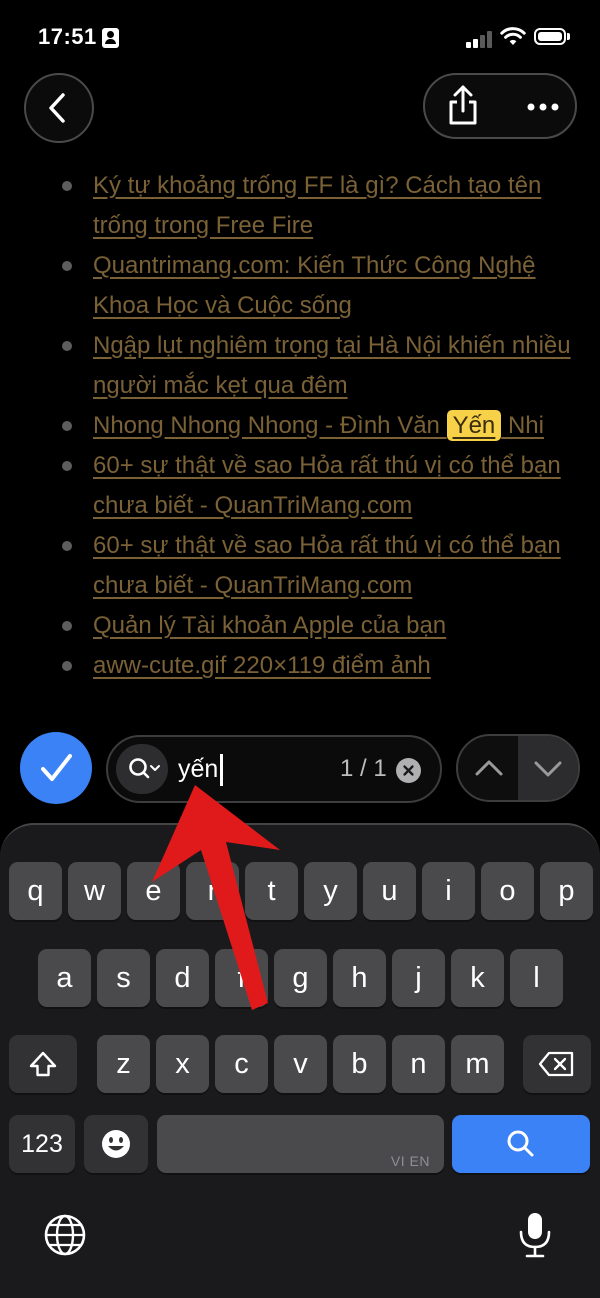  I want to click on search-options-icon, so click(144, 768).